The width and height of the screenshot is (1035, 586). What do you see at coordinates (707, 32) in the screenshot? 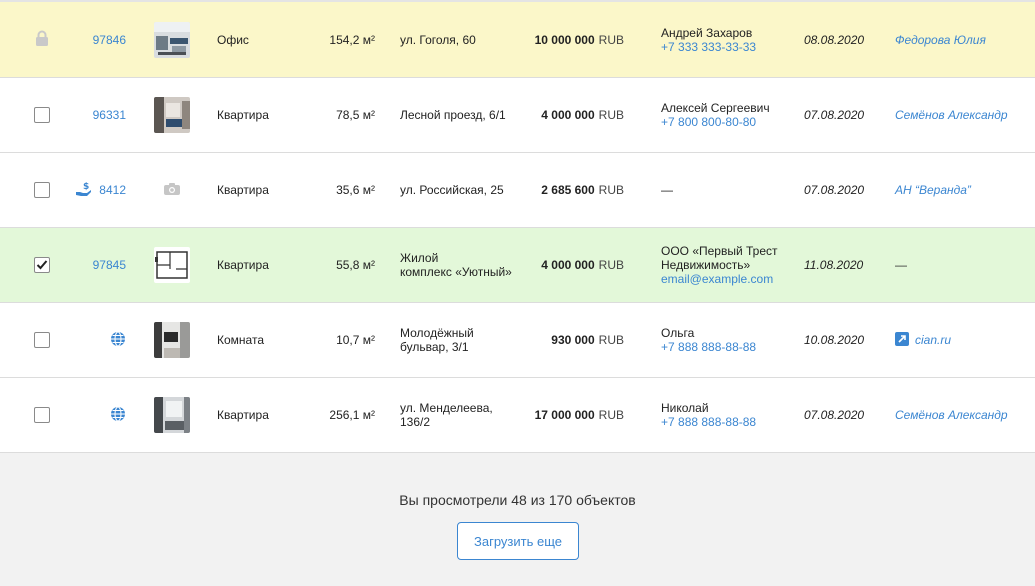
I see `contact-name: Андрей Захаров` at bounding box center [707, 32].